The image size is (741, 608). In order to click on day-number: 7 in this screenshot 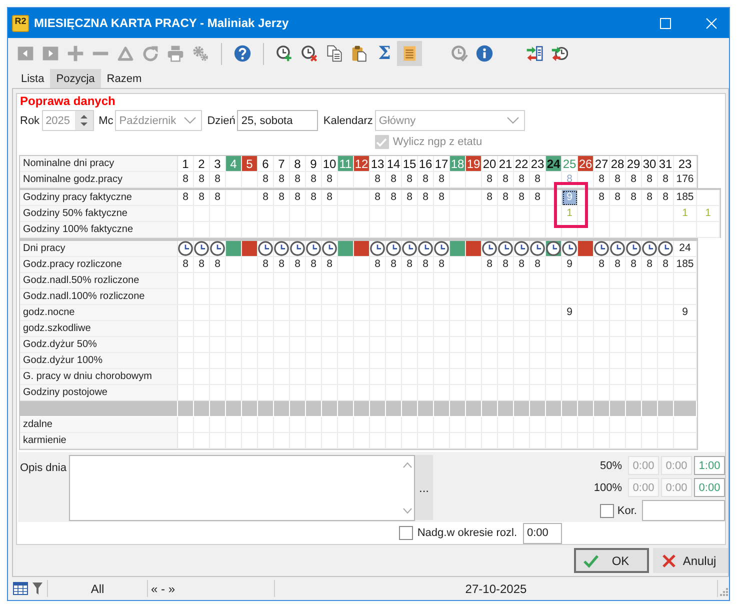, I will do `click(282, 164)`.